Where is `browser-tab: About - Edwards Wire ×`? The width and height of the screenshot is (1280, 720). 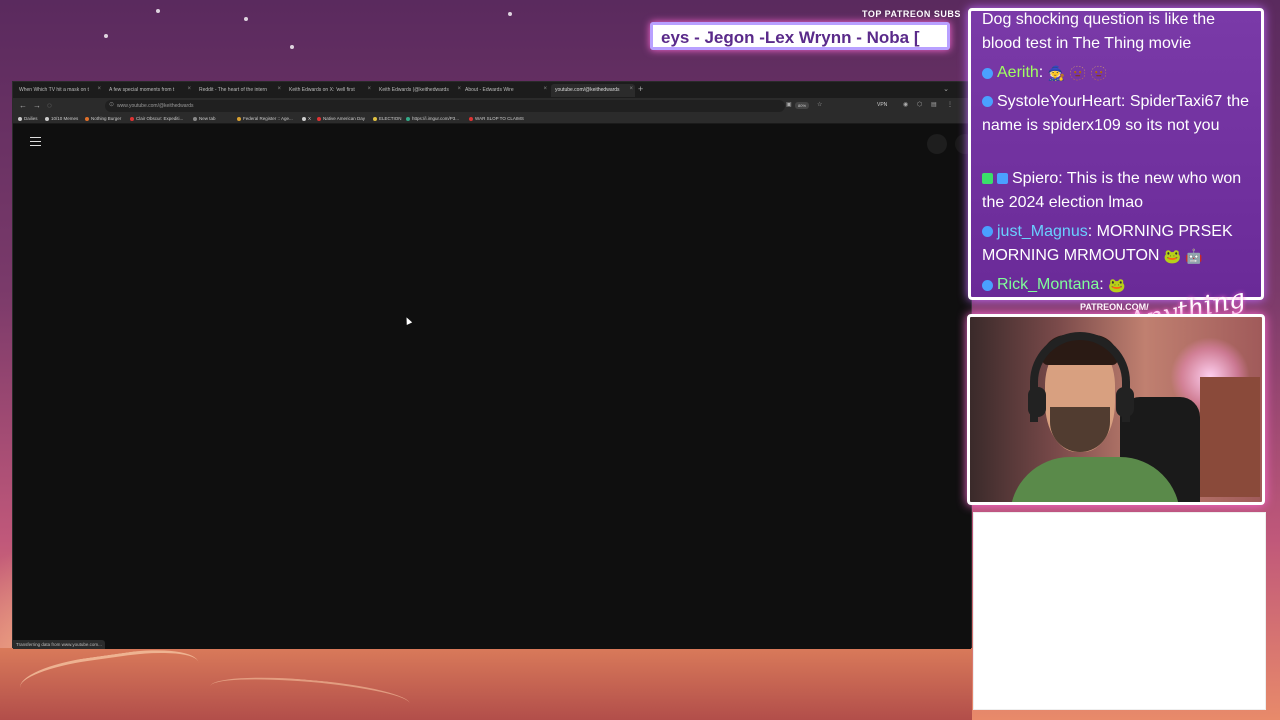 browser-tab: About - Edwards Wire × is located at coordinates (505, 90).